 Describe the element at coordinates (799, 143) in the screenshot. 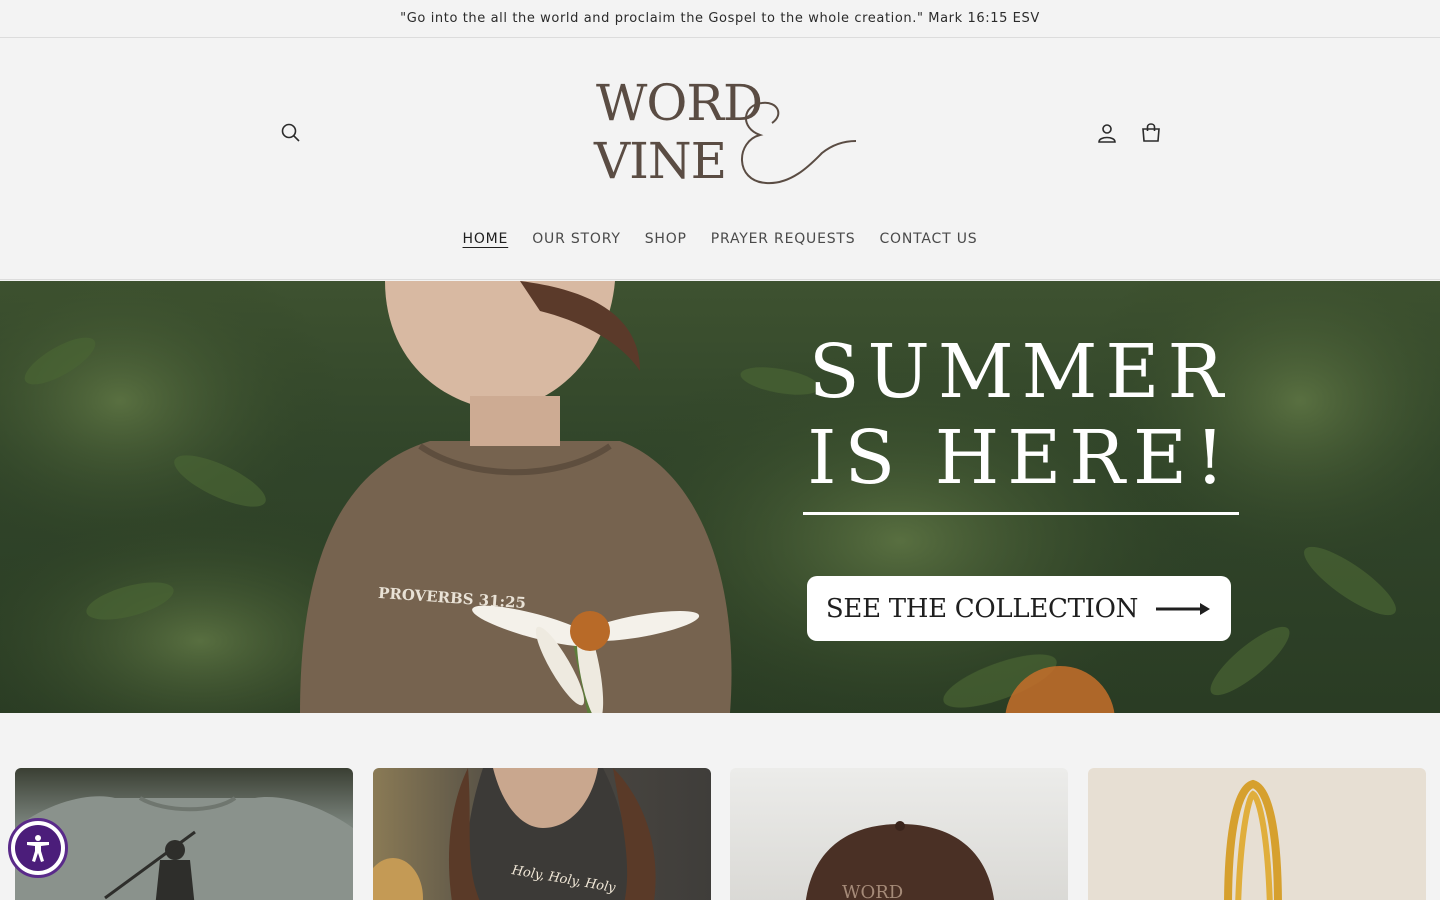

I see `ampersand-icon` at that location.